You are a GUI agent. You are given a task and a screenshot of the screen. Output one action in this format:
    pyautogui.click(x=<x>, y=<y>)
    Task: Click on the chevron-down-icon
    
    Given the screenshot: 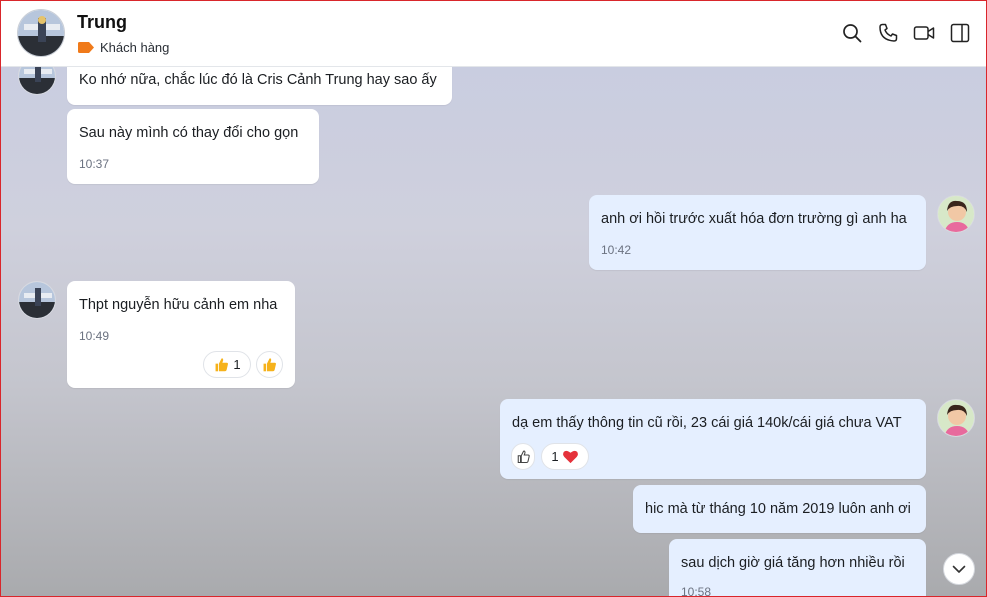 What is the action you would take?
    pyautogui.click(x=959, y=569)
    